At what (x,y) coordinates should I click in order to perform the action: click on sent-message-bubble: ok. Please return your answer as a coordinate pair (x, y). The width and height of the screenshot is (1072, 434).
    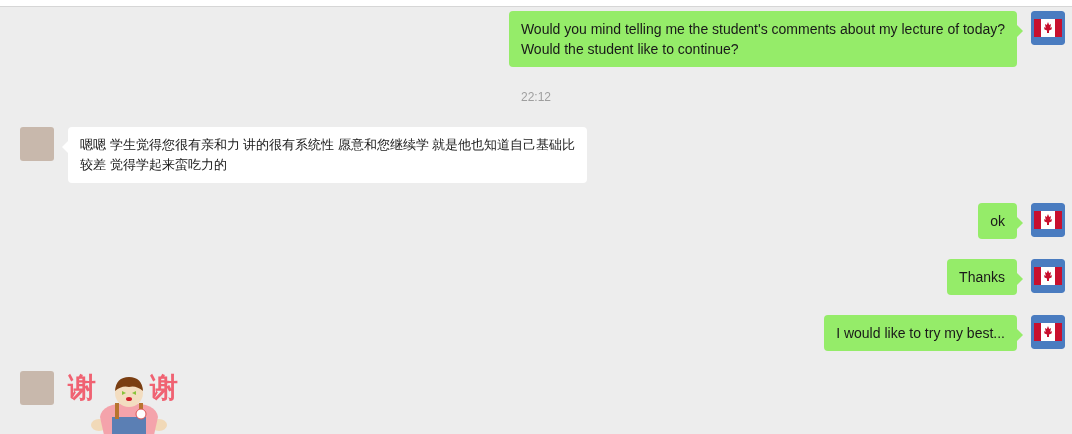
    Looking at the image, I should click on (997, 221).